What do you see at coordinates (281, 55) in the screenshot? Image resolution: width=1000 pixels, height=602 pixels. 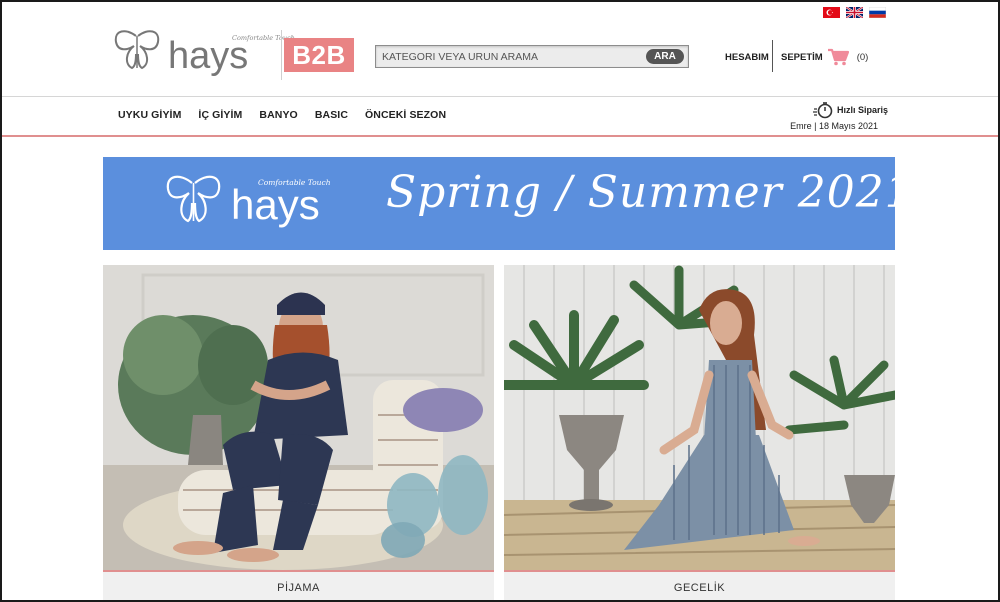 I see `logo-divider` at bounding box center [281, 55].